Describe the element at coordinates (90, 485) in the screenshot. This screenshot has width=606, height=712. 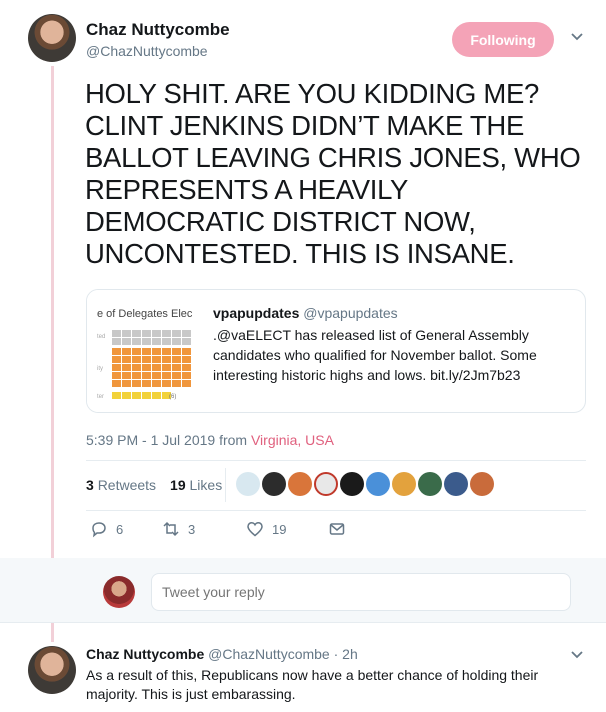
I see `retweets-count: 3` at that location.